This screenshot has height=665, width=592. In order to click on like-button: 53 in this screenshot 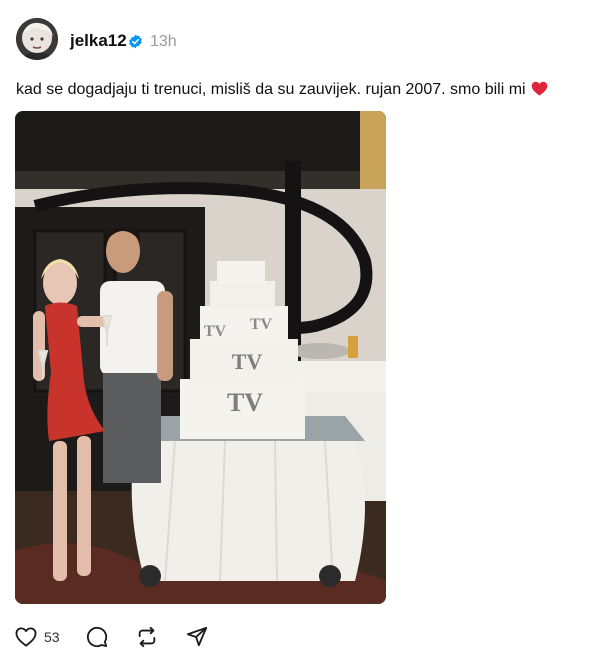, I will do `click(37, 637)`.